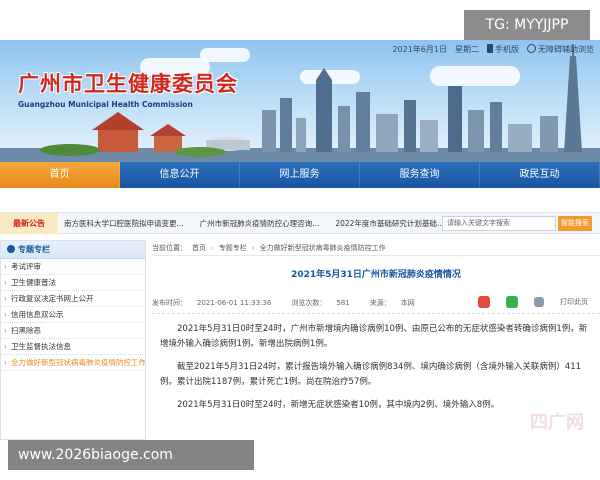 The width and height of the screenshot is (600, 480). I want to click on breadcrumb-item-topic: 专题专栏, so click(233, 247).